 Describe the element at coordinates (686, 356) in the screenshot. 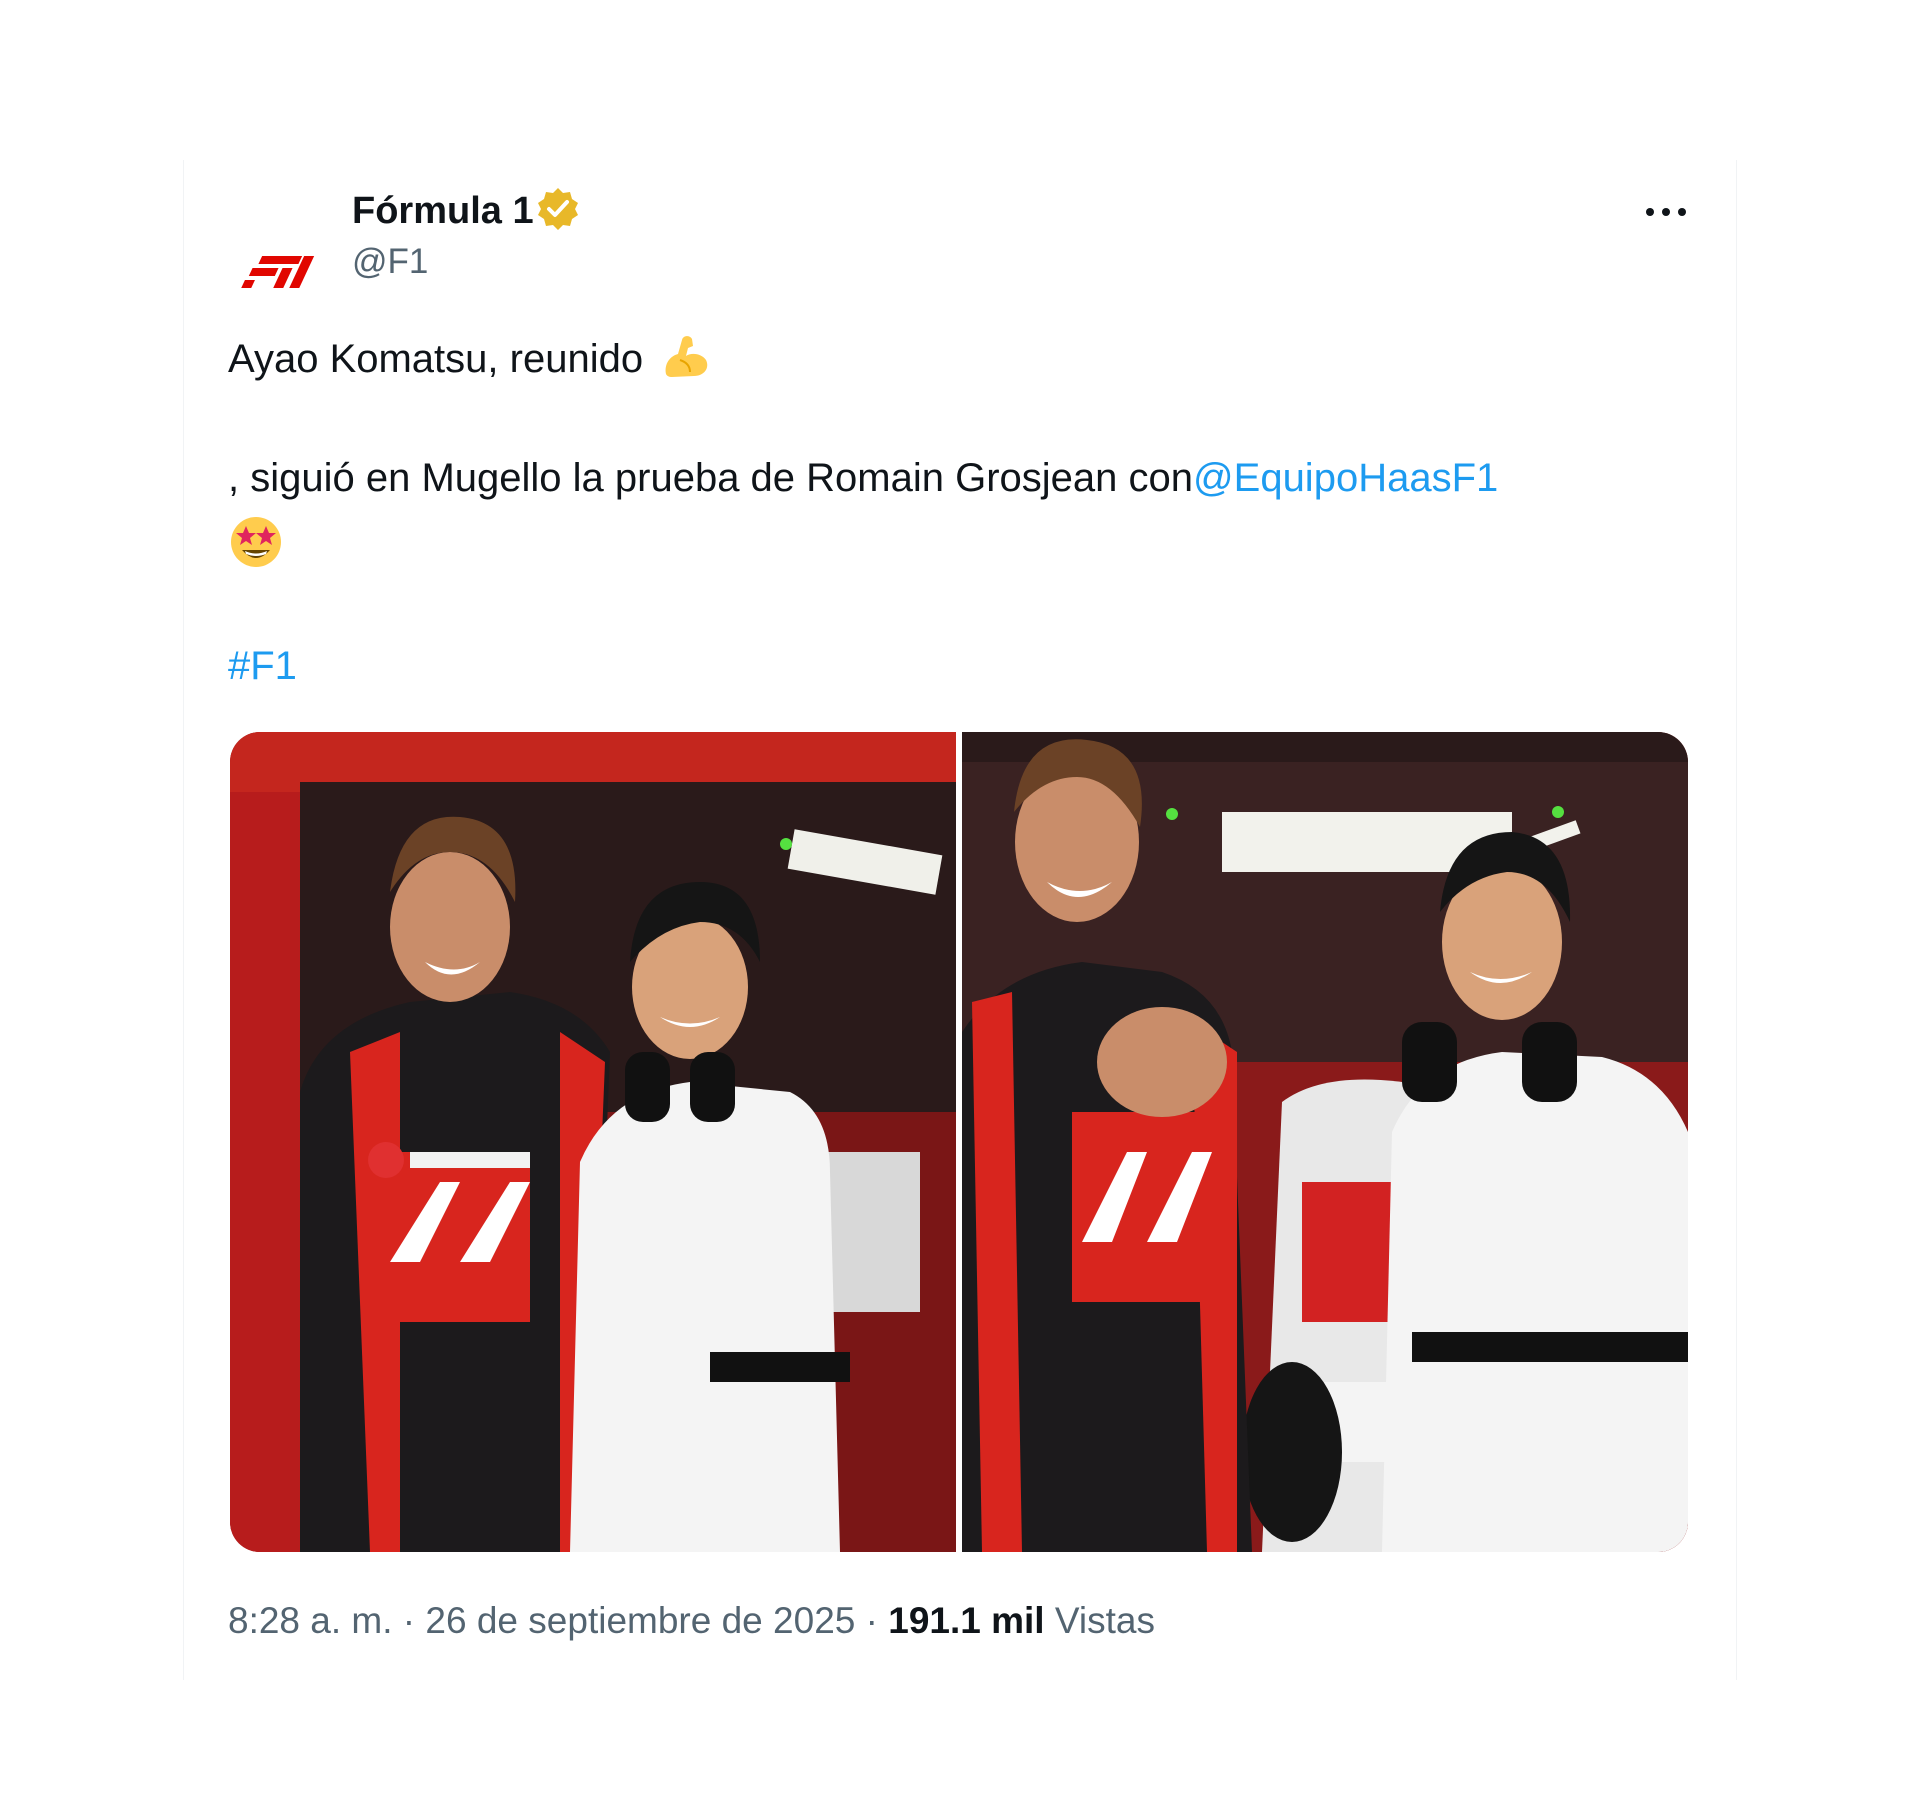

I see `flexed-biceps-emoji` at that location.